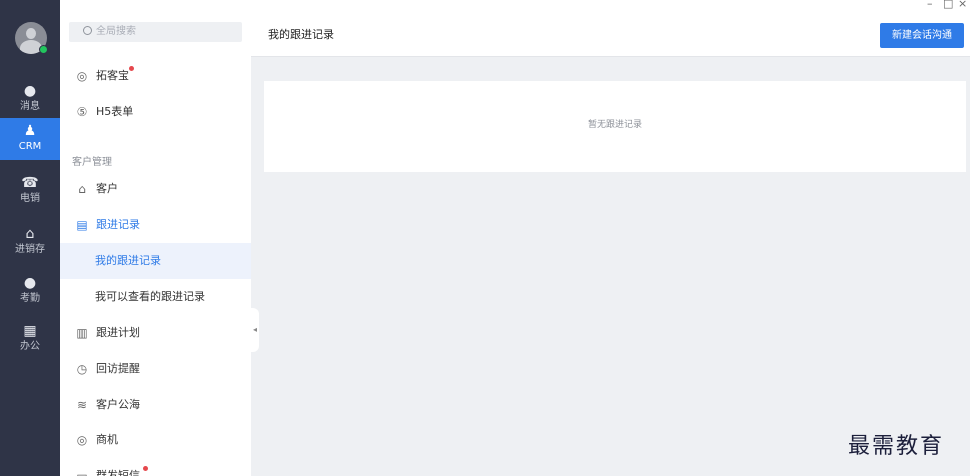 Image resolution: width=970 pixels, height=476 pixels. Describe the element at coordinates (301, 34) in the screenshot. I see `page-title: 我的跟进记录` at that location.